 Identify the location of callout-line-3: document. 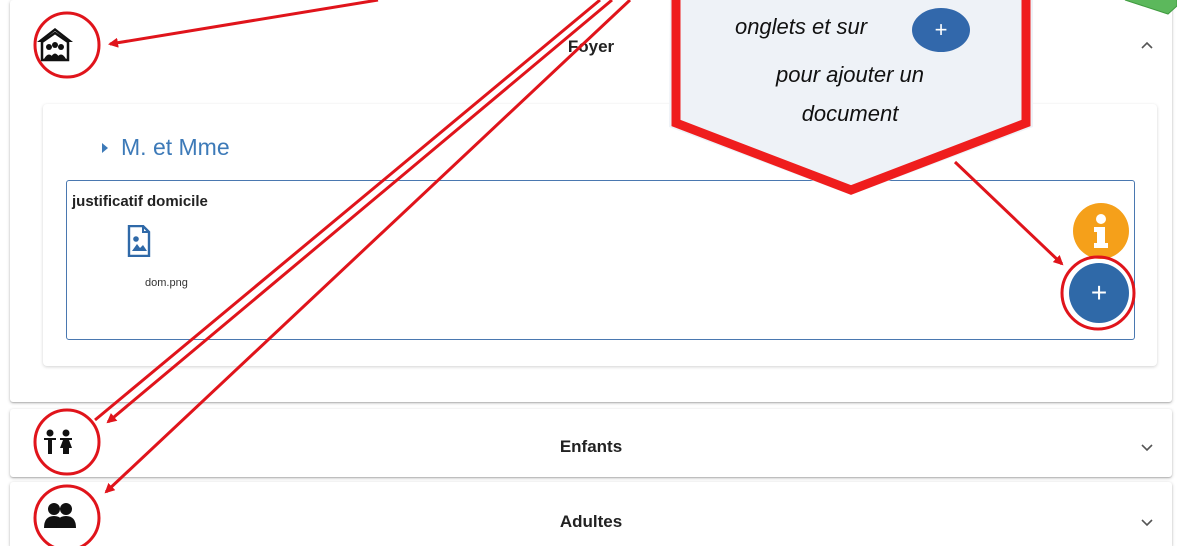
(850, 113).